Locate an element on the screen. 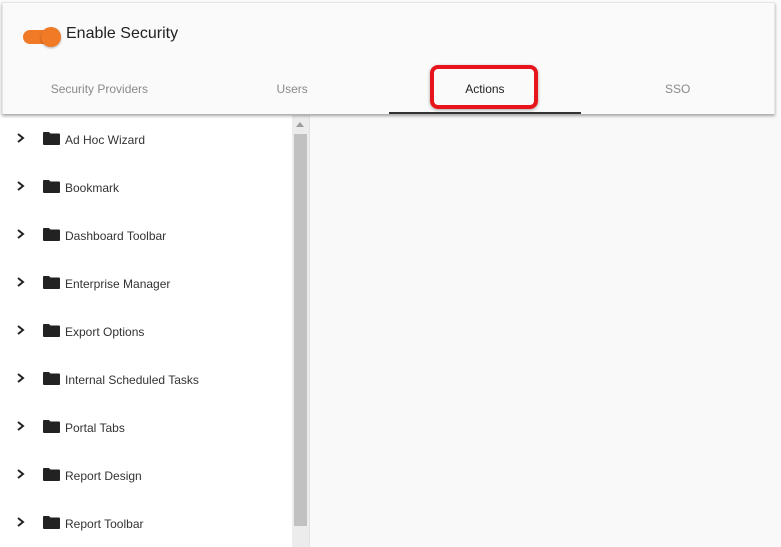  tree-item: Ad Hoc Wizard is located at coordinates (146, 139).